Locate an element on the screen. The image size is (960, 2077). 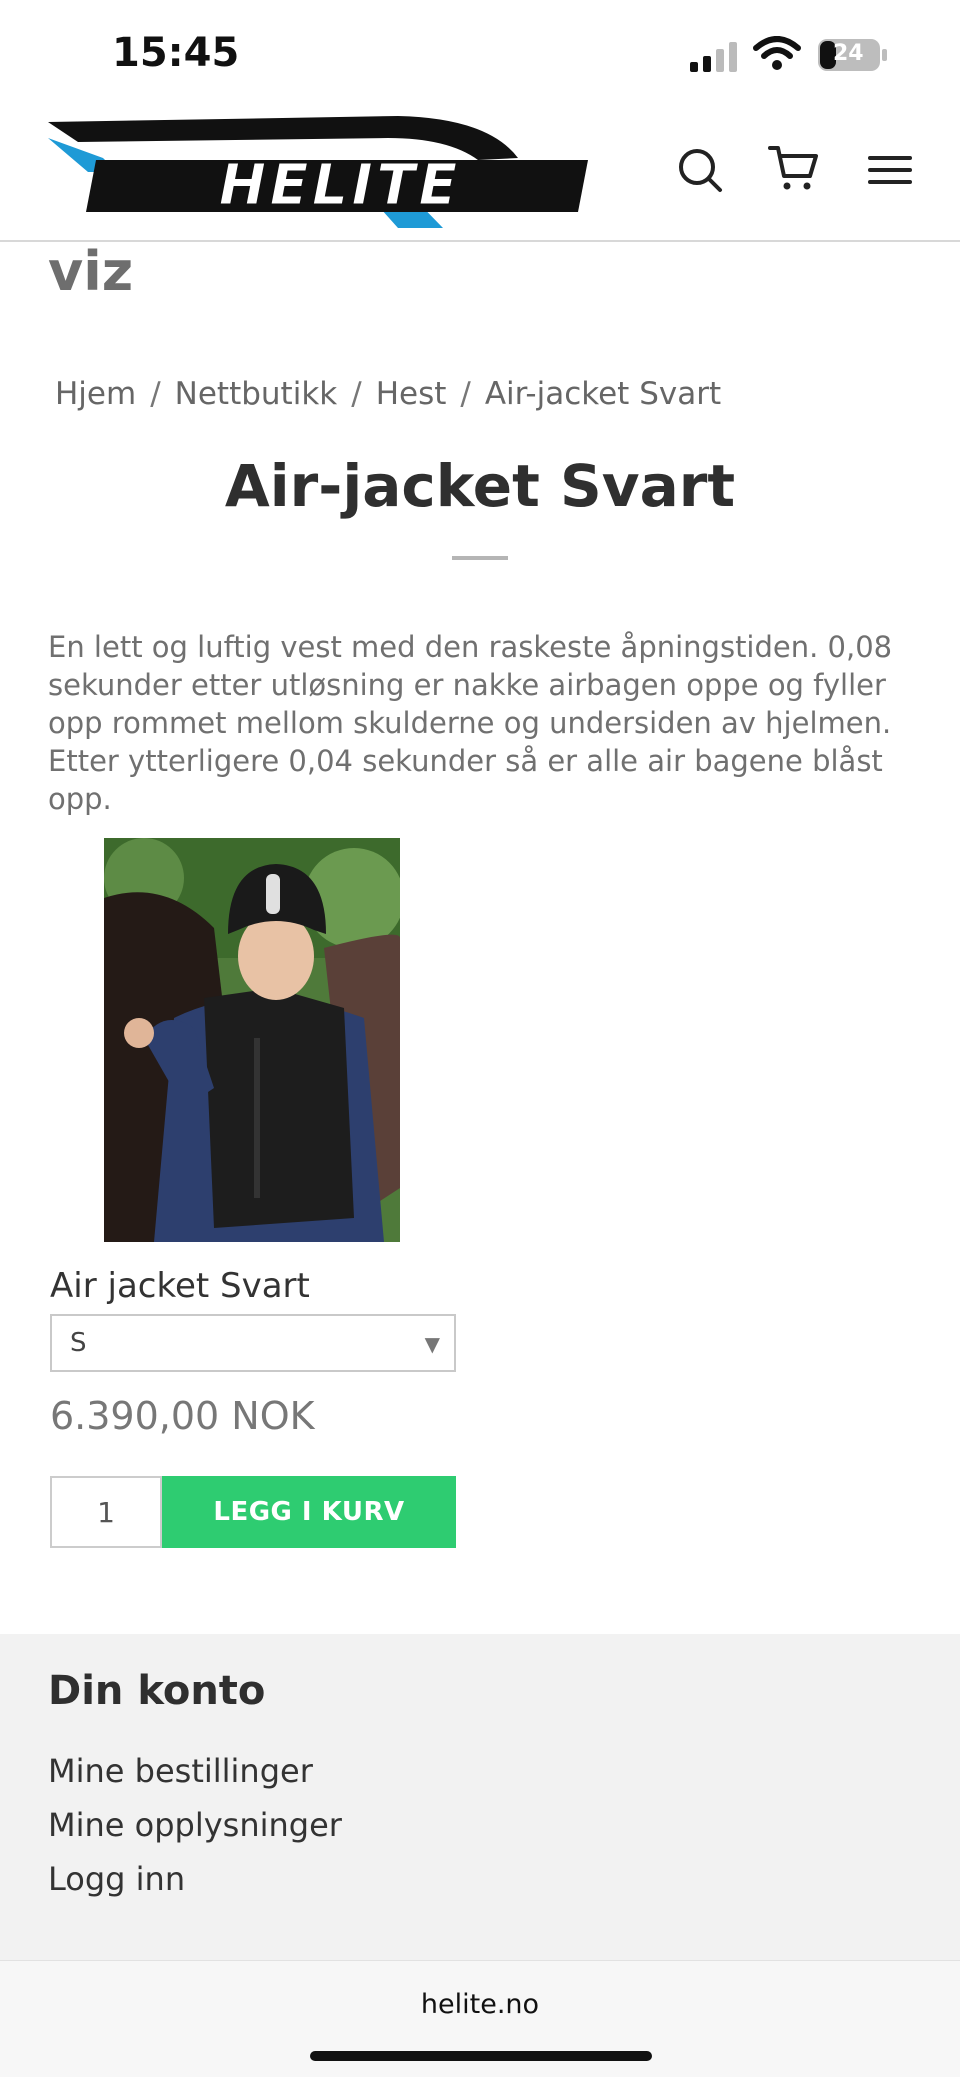
breadcrumb-horse: Hest is located at coordinates (411, 394).